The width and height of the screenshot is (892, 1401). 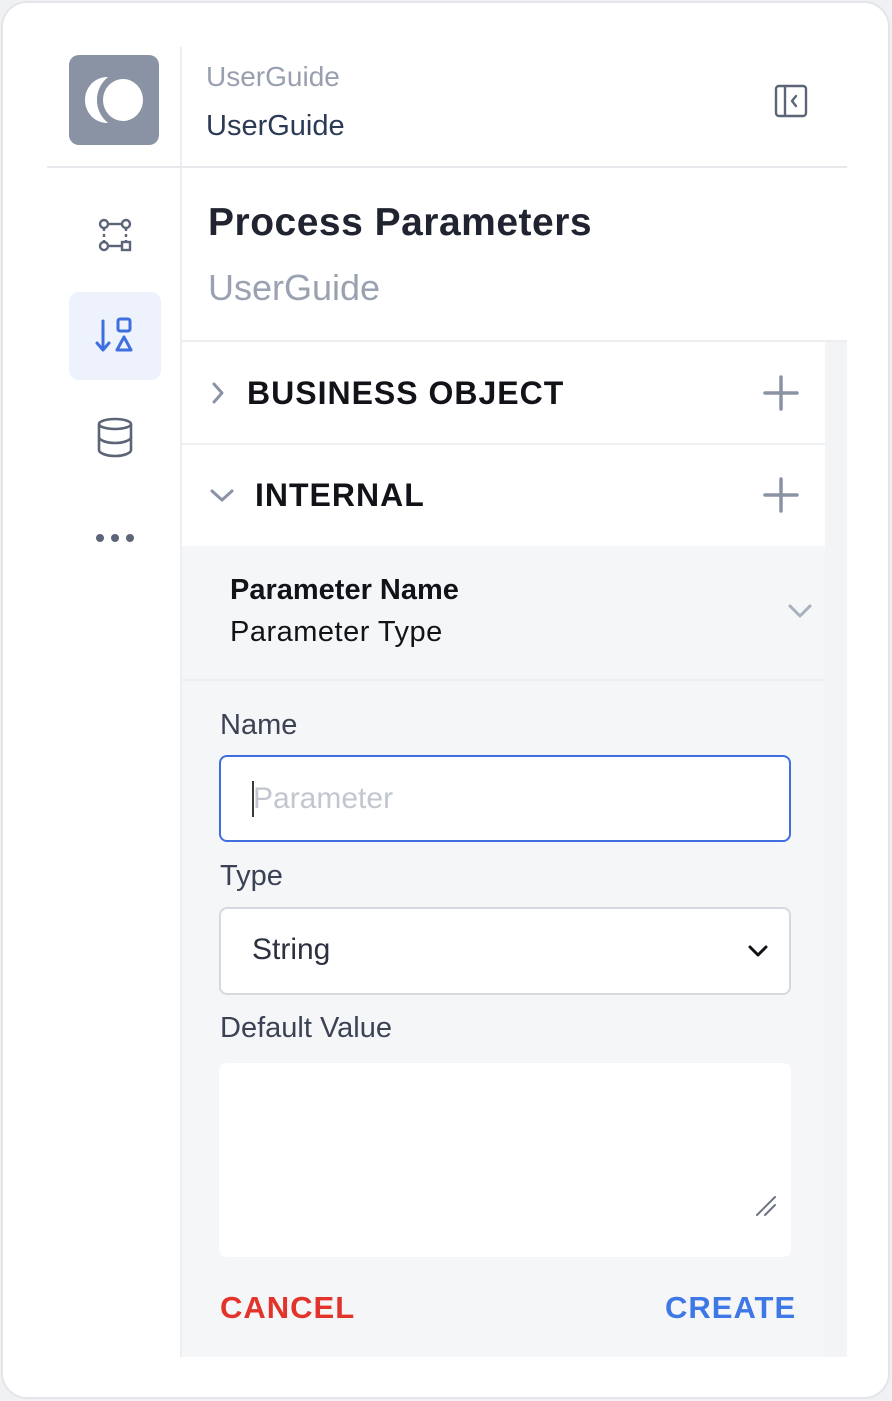 What do you see at coordinates (275, 126) in the screenshot?
I see `workspace-title: UserGuide` at bounding box center [275, 126].